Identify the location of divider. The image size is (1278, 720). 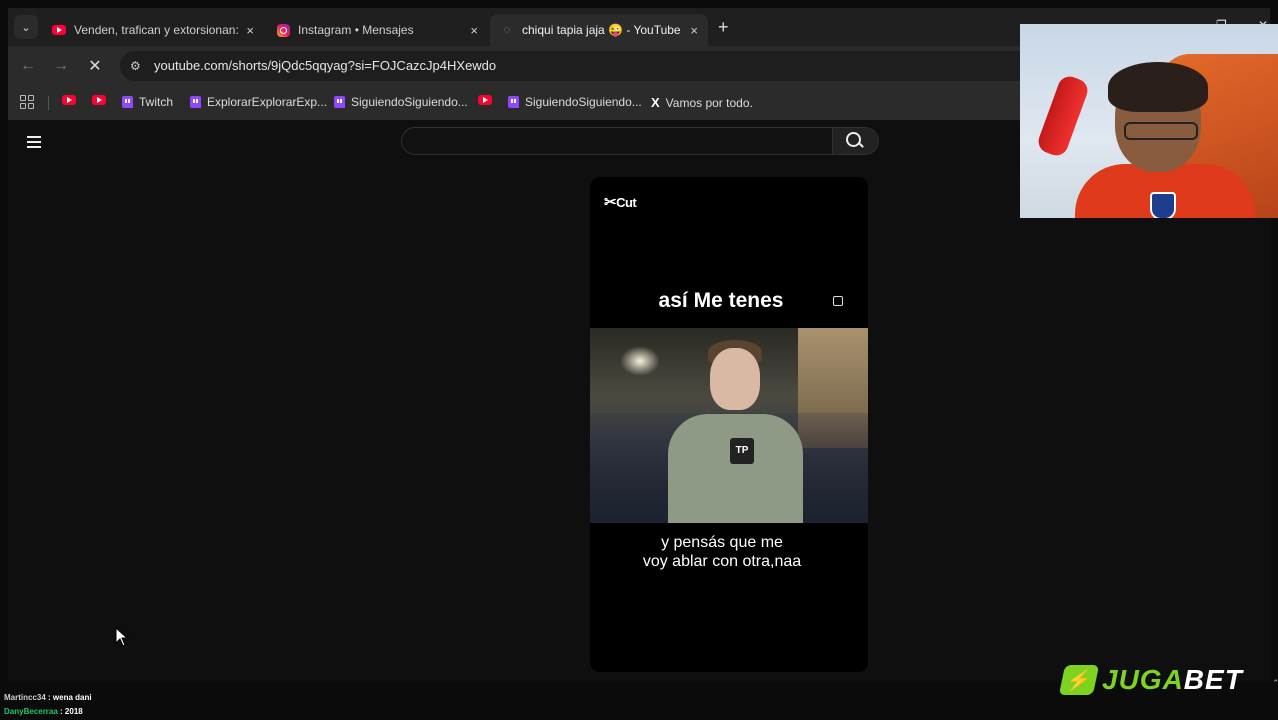
(48, 103).